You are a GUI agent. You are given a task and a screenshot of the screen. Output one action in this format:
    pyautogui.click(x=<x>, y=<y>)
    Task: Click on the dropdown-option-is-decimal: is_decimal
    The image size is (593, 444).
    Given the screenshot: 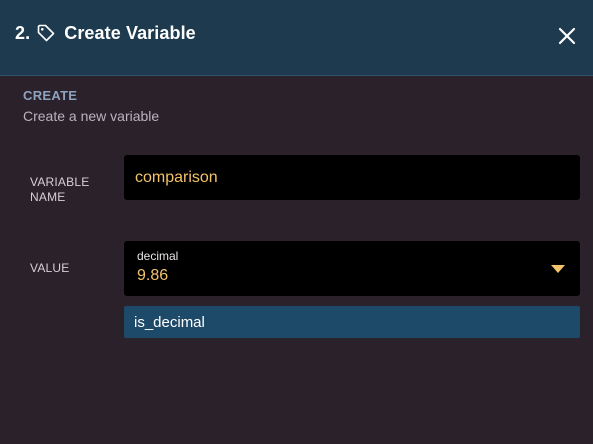 What is the action you would take?
    pyautogui.click(x=352, y=322)
    